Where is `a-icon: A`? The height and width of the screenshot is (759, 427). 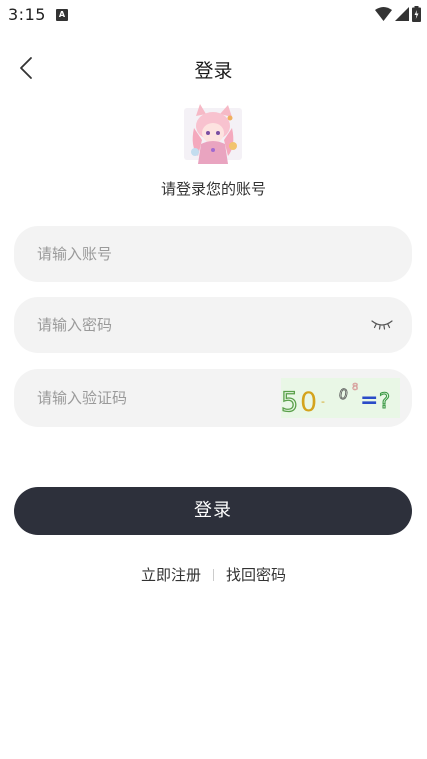
a-icon: A is located at coordinates (62, 15).